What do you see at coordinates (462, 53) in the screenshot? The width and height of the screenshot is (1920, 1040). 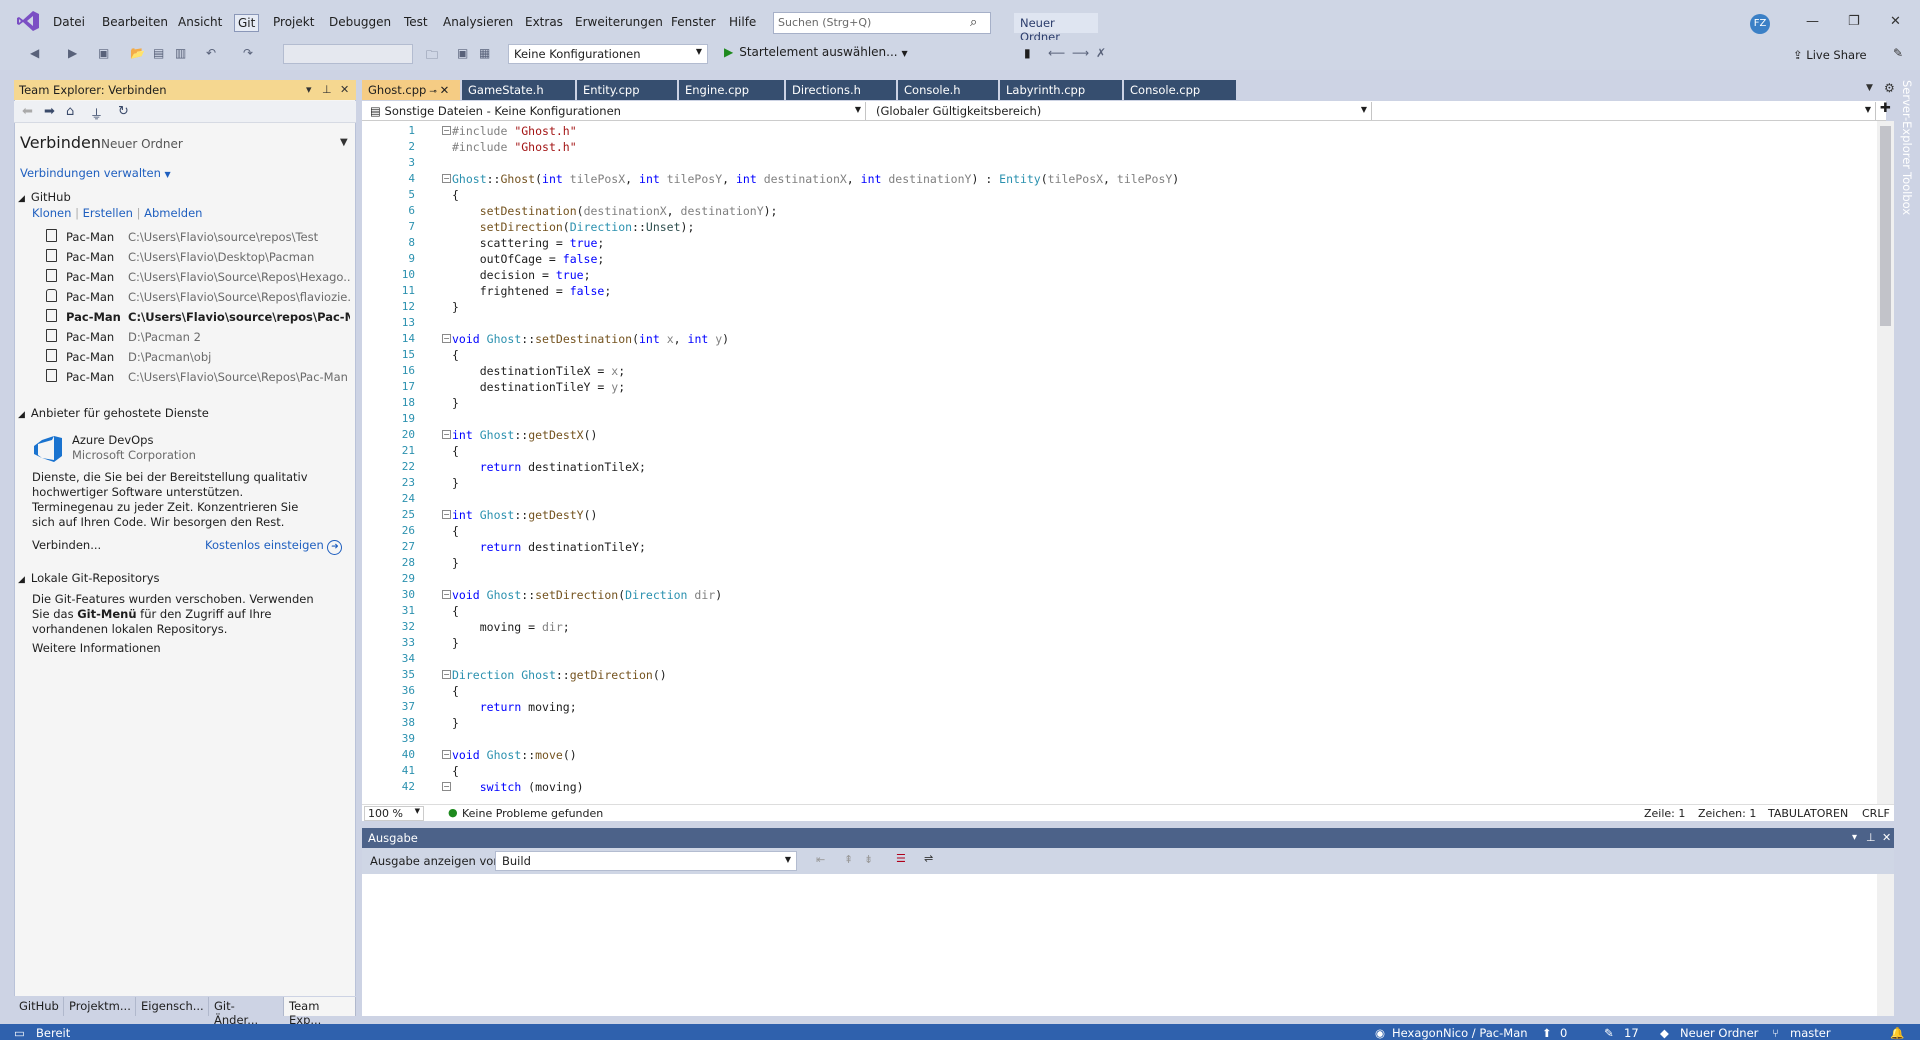 I see `screenshot-icon: ▣` at bounding box center [462, 53].